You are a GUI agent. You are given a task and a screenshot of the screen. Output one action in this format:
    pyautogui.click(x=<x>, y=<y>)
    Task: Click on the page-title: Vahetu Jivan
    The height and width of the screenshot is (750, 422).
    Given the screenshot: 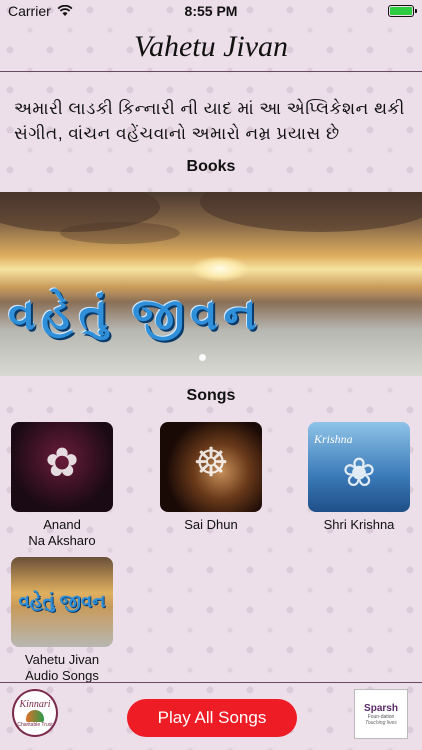 What is the action you would take?
    pyautogui.click(x=211, y=46)
    